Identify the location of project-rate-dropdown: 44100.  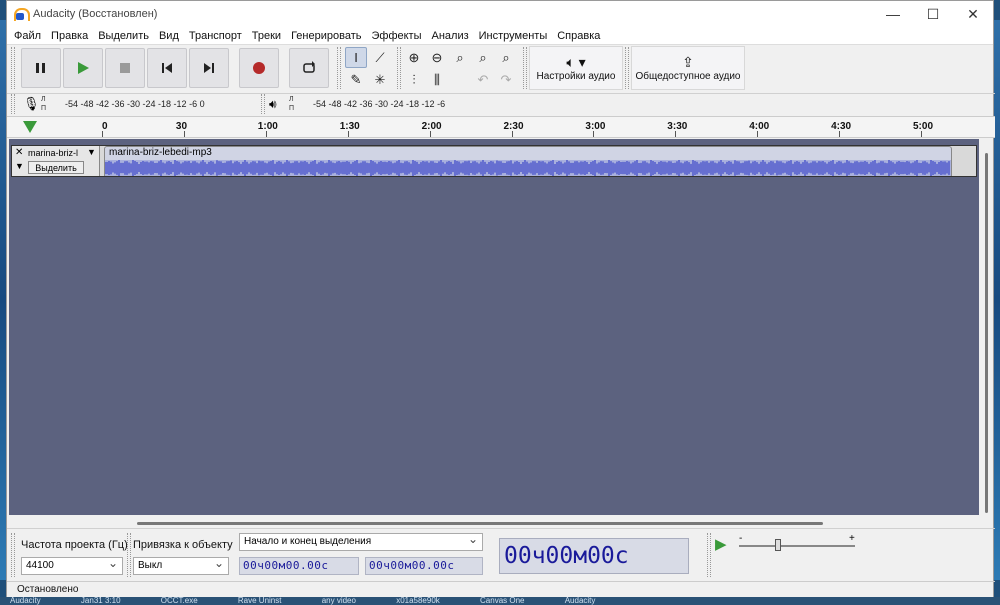
(72, 565).